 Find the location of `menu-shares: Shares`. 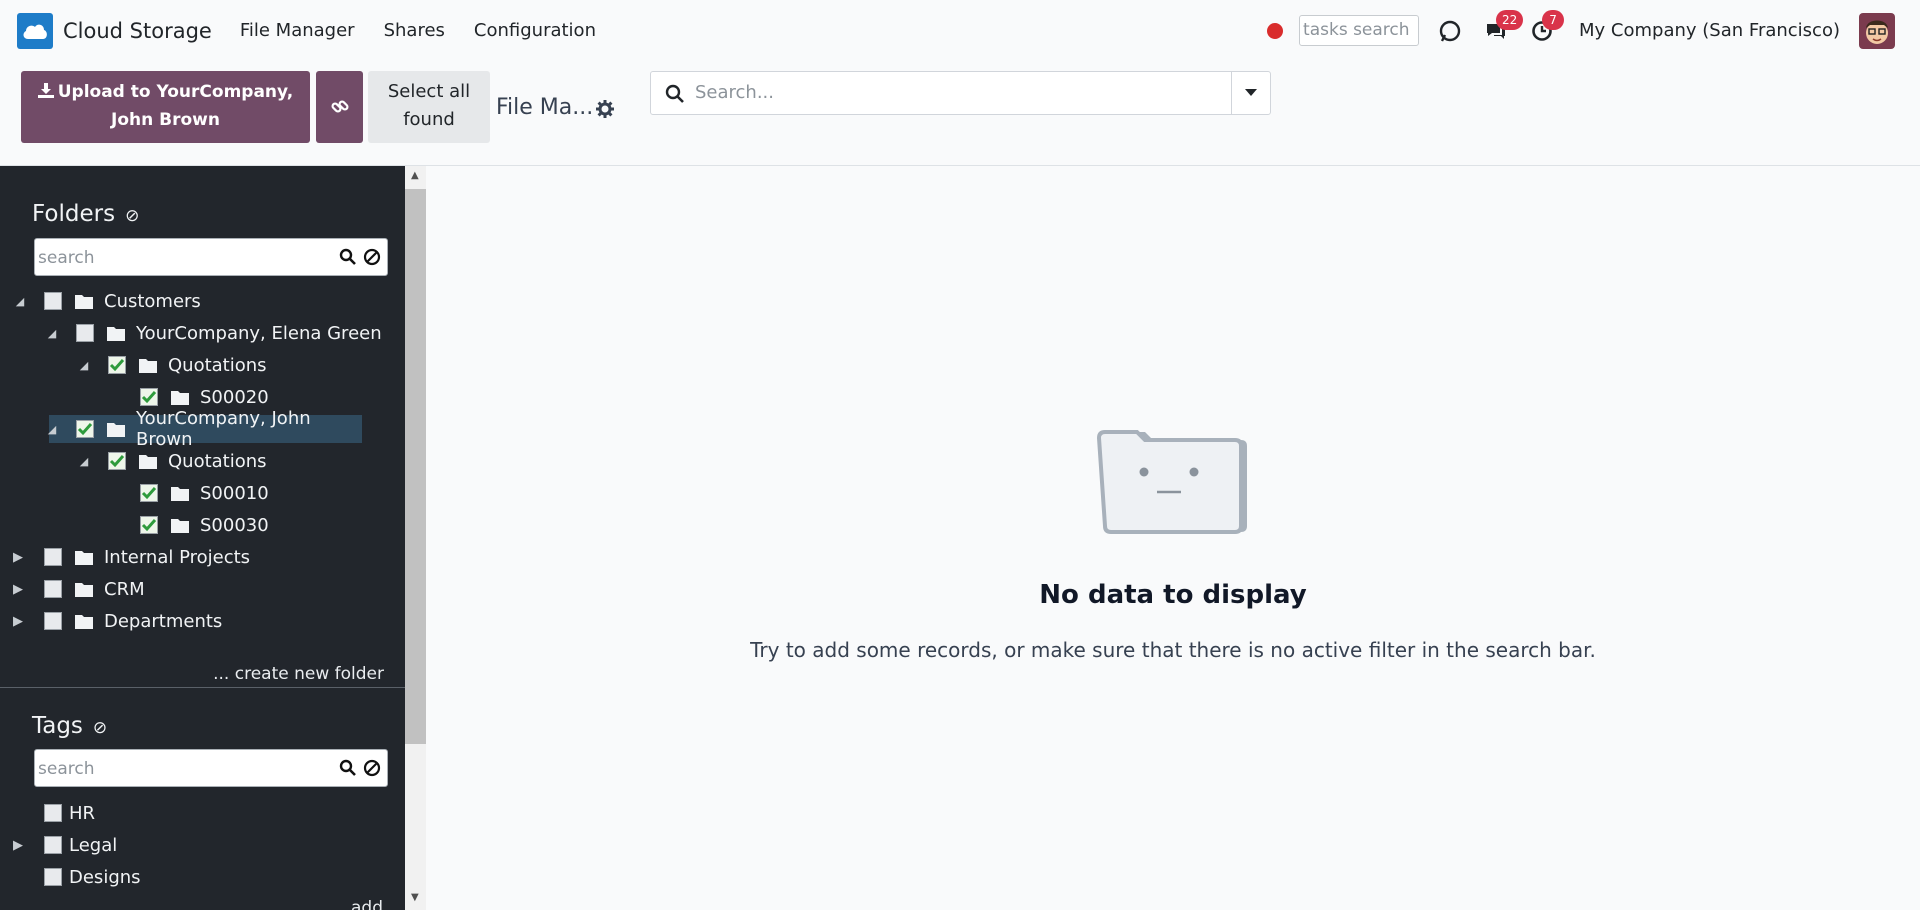

menu-shares: Shares is located at coordinates (414, 30).